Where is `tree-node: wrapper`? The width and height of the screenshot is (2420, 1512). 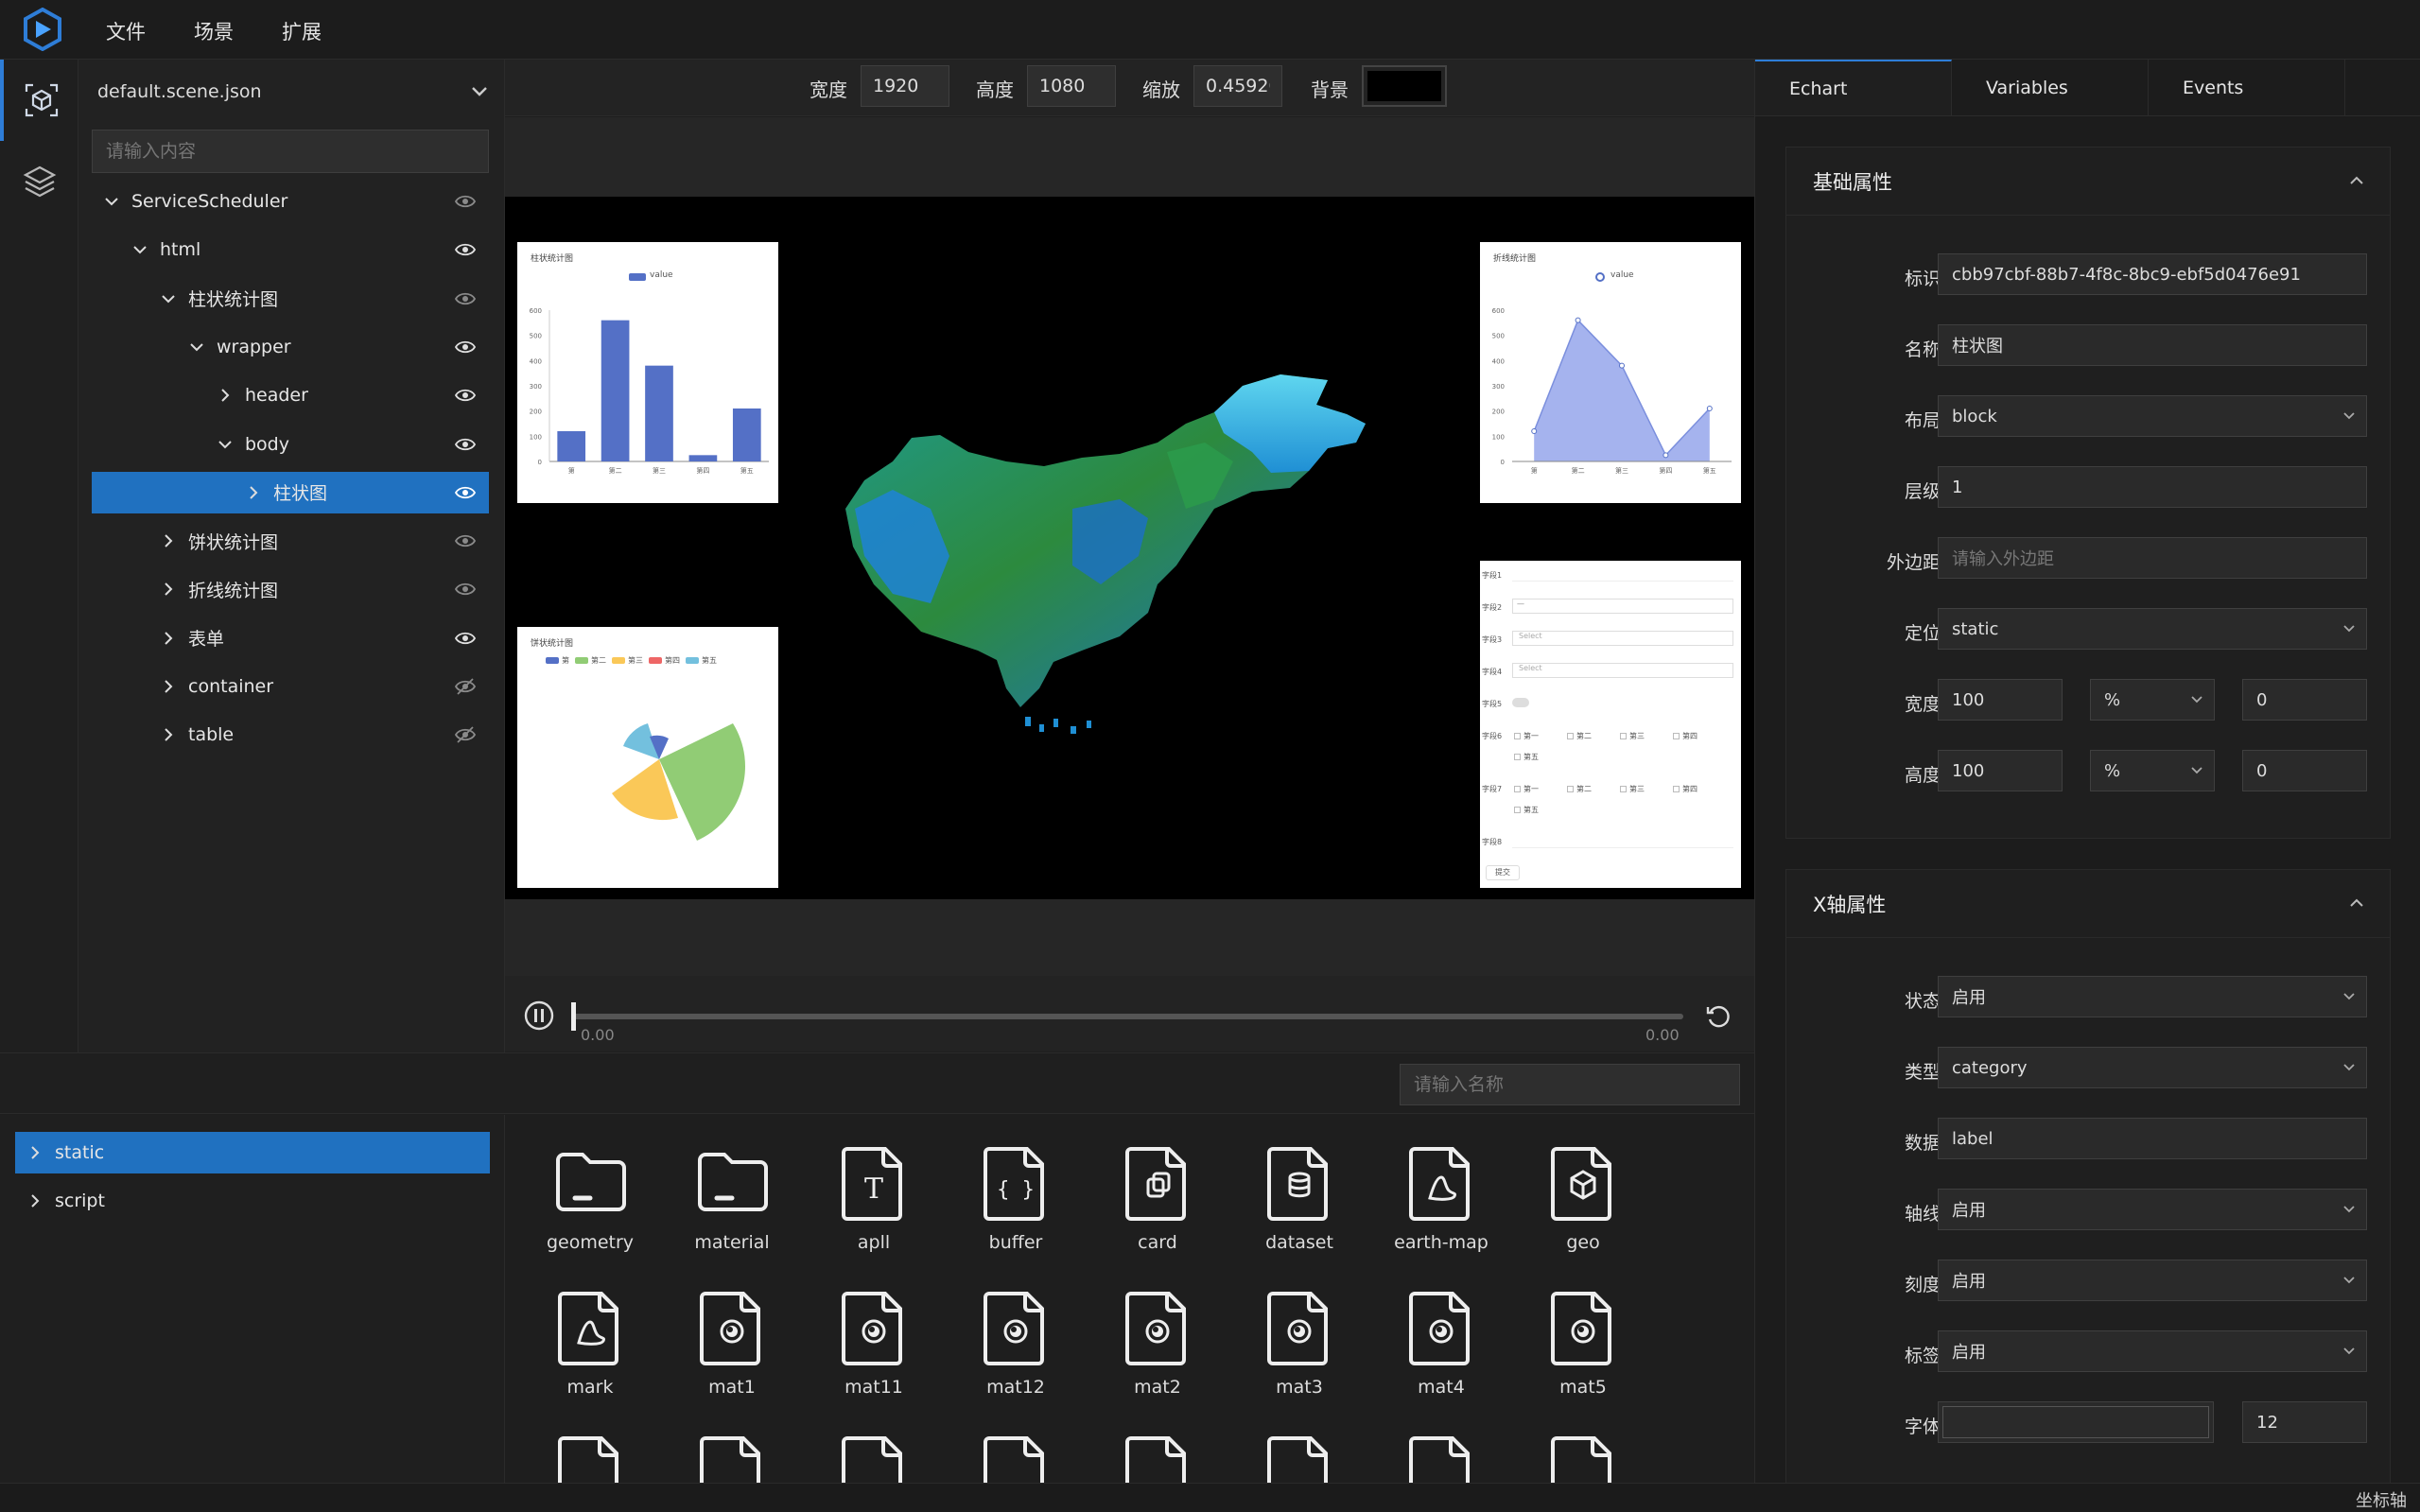 tree-node: wrapper is located at coordinates (290, 347).